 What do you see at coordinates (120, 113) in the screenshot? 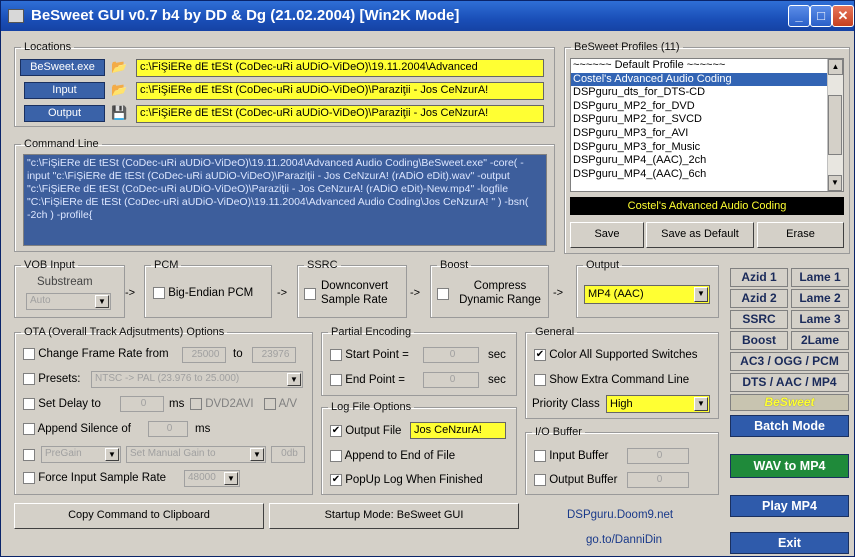
I see `save-disk-icon: 💾` at bounding box center [120, 113].